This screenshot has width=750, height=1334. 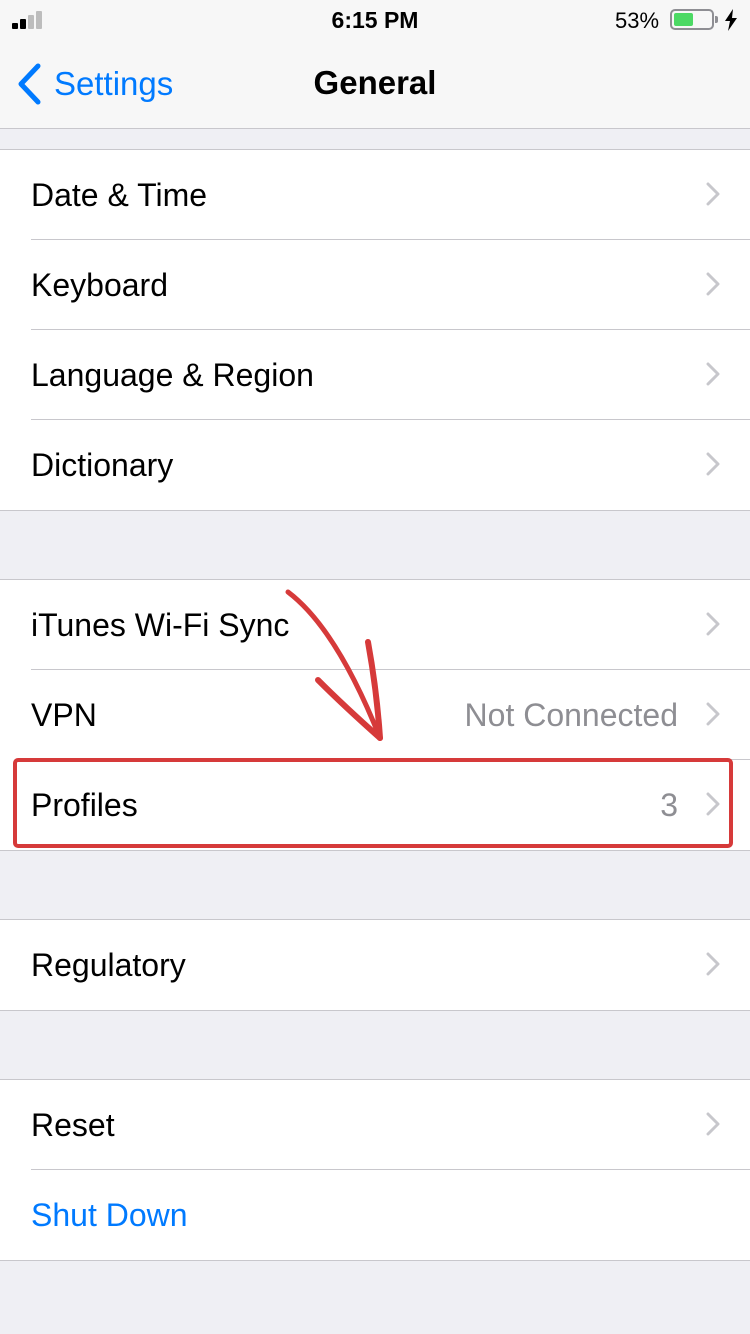 I want to click on shut-down-button: Shut Down, so click(x=375, y=1215).